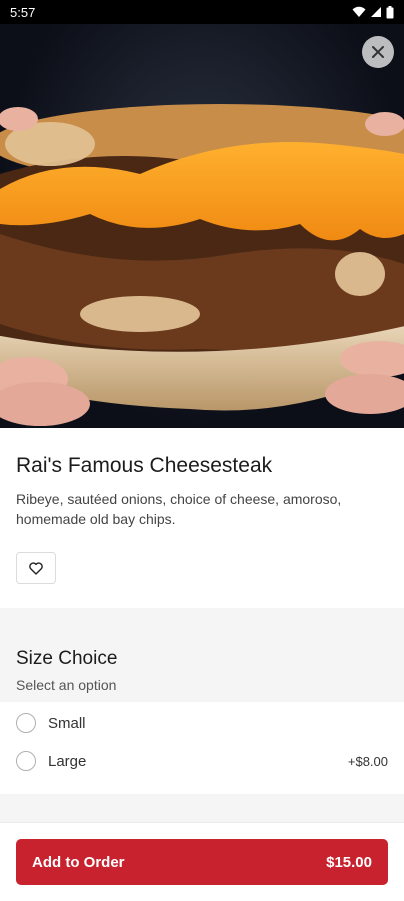  What do you see at coordinates (202, 761) in the screenshot?
I see `option-large: Large +$8.00` at bounding box center [202, 761].